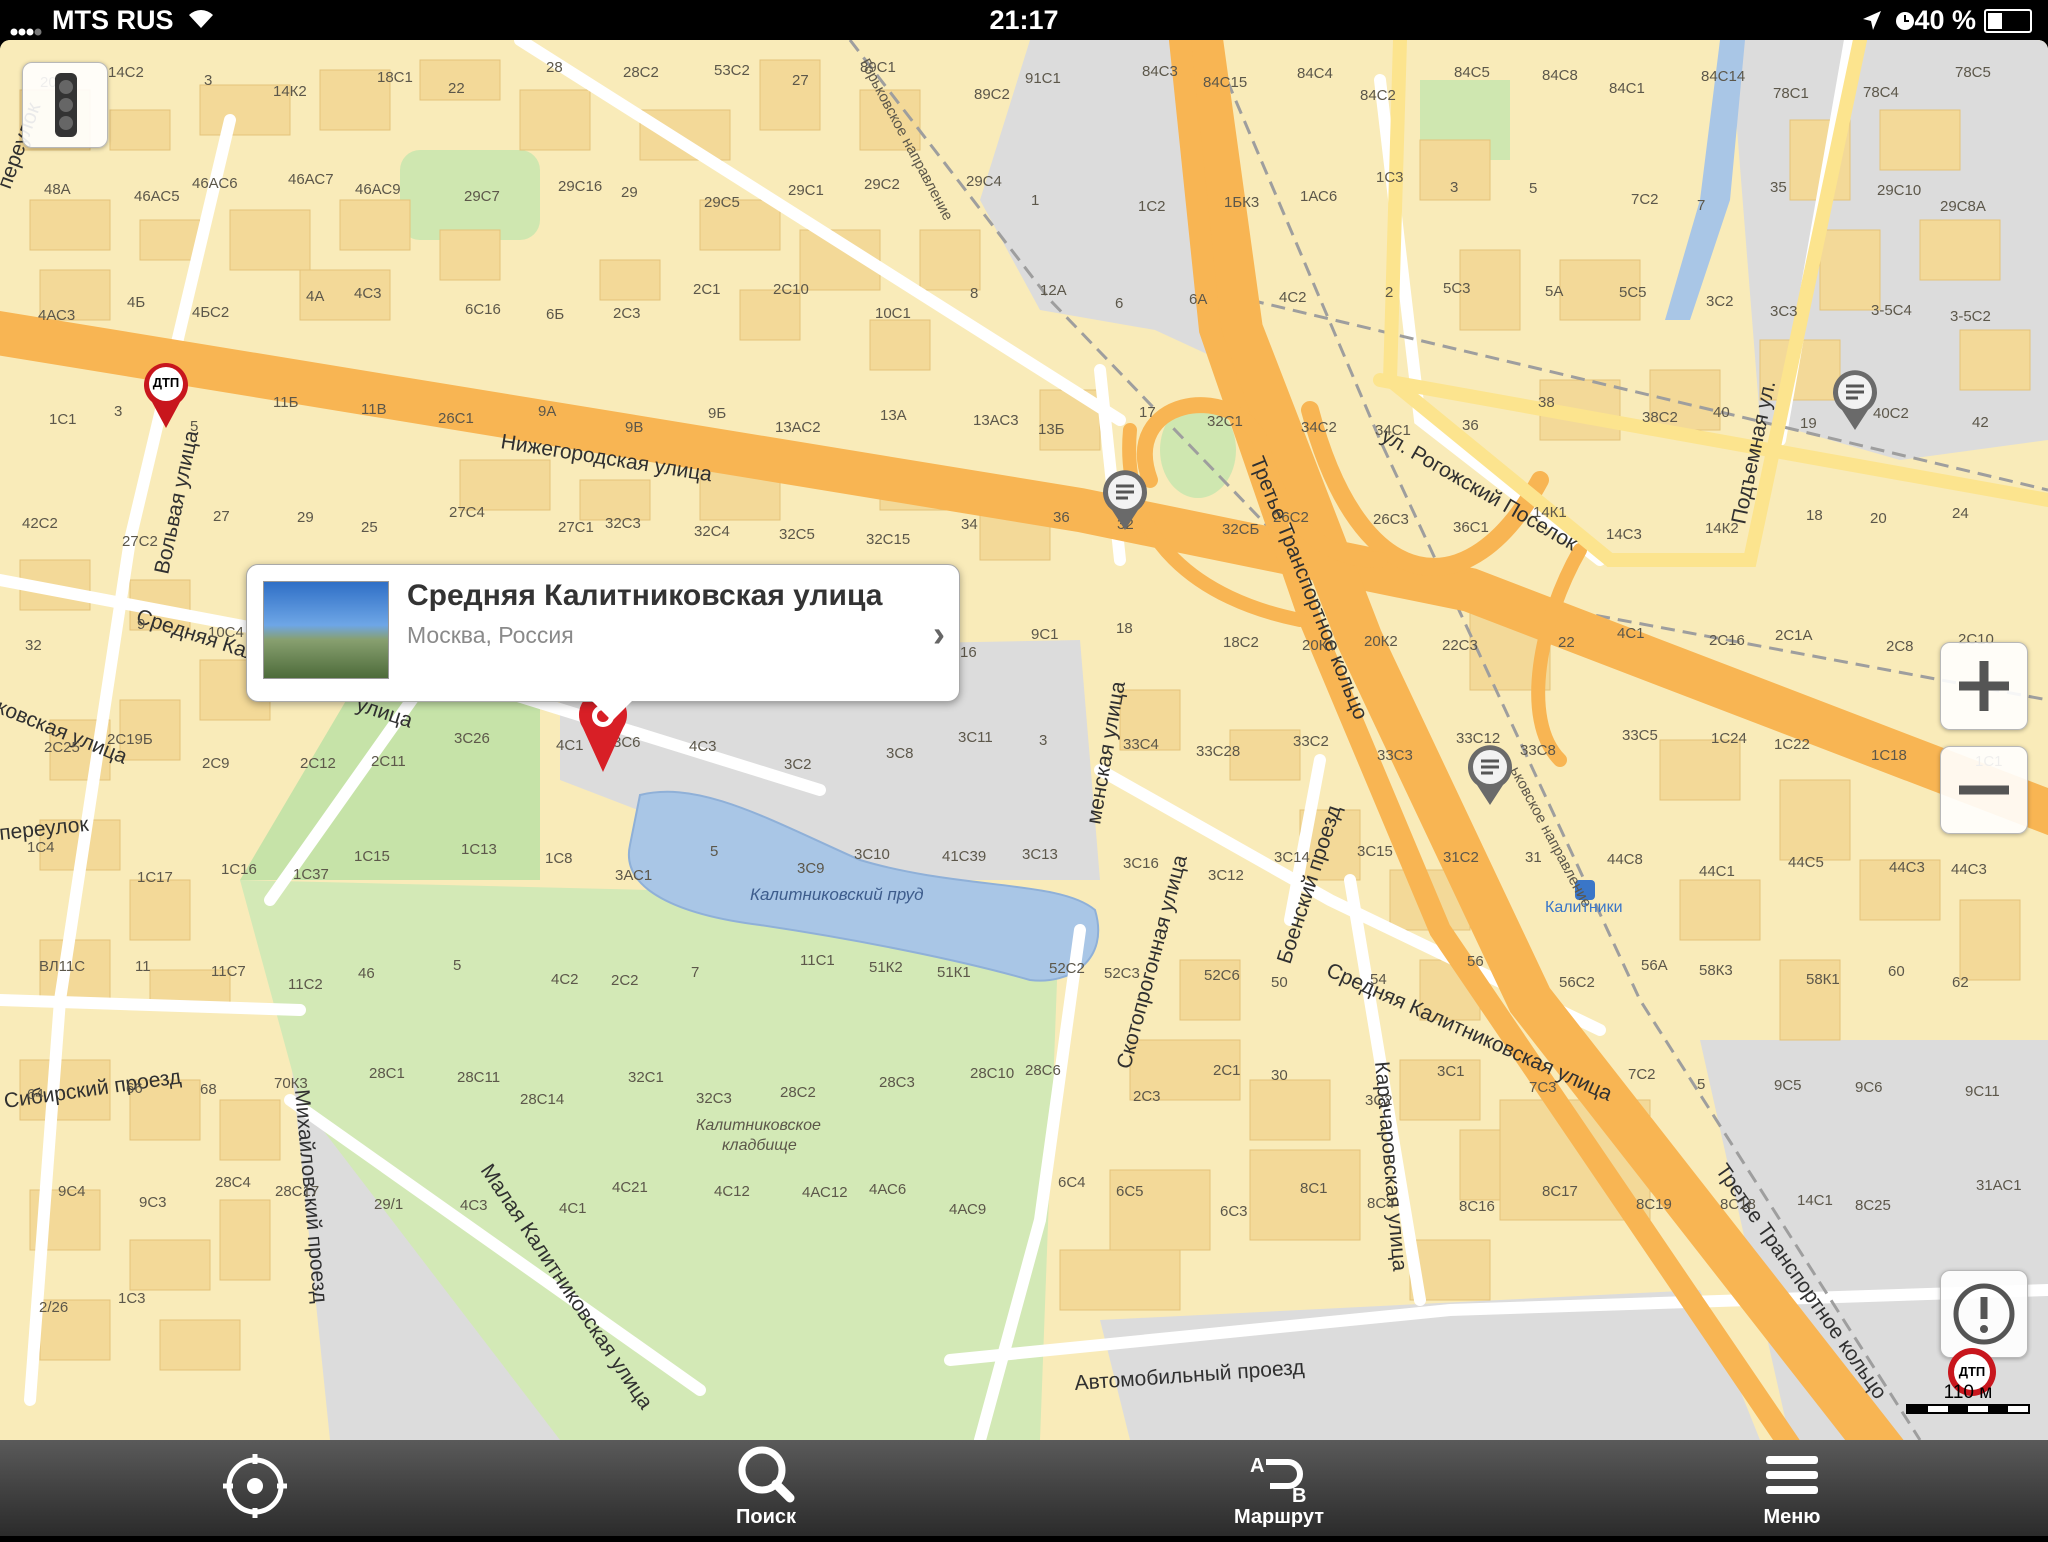 Image resolution: width=2048 pixels, height=1542 pixels. I want to click on building-number: 3АС1, so click(633, 875).